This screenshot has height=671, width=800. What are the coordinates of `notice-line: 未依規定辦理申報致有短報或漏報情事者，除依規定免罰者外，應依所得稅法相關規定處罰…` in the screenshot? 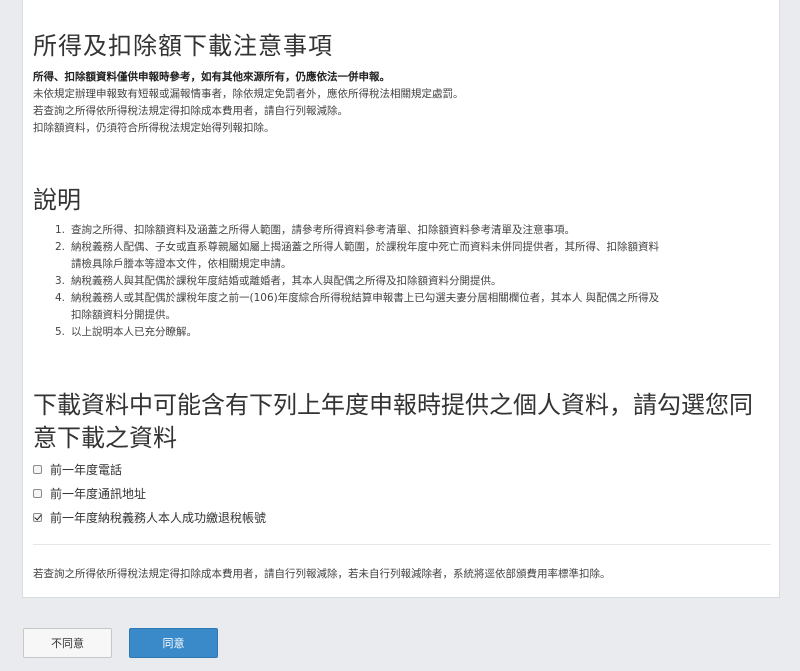 It's located at (248, 94).